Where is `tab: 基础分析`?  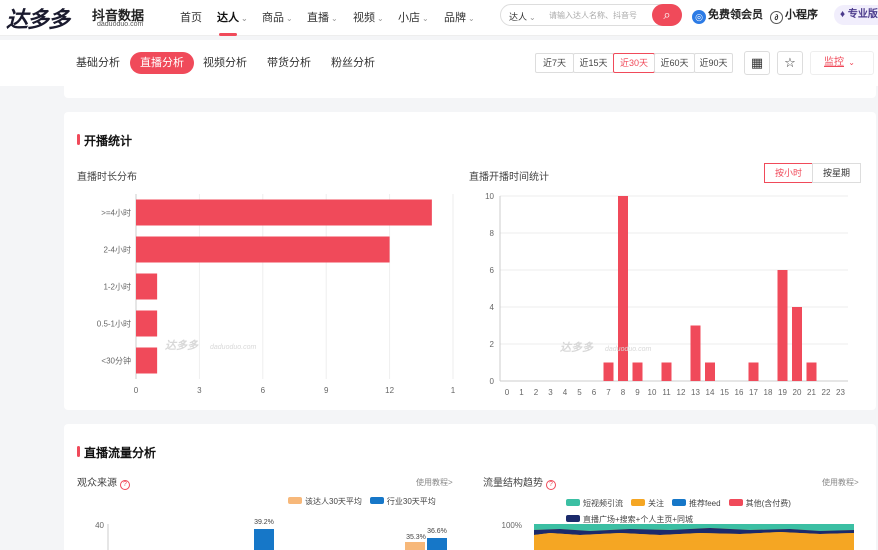
tab: 基础分析 is located at coordinates (98, 63).